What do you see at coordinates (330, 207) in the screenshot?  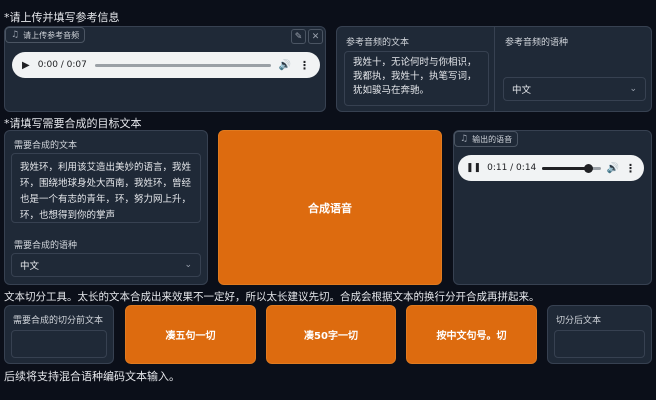 I see `synthesize-button: 合成语音` at bounding box center [330, 207].